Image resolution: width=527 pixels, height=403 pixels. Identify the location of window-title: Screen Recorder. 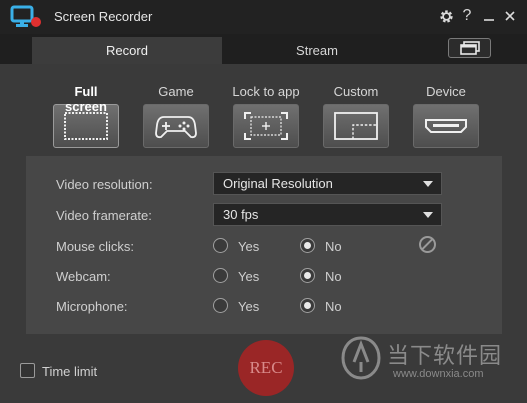
(103, 16).